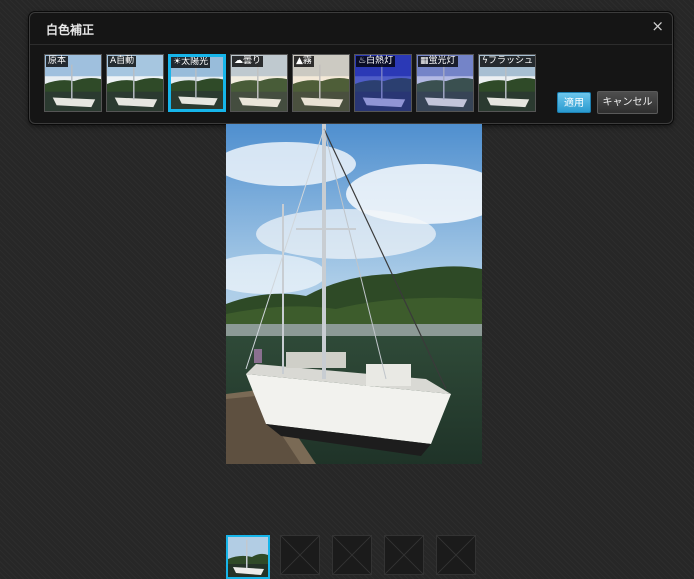 The width and height of the screenshot is (694, 579). What do you see at coordinates (380, 61) in the screenshot?
I see `preset-name: 白熱灯` at bounding box center [380, 61].